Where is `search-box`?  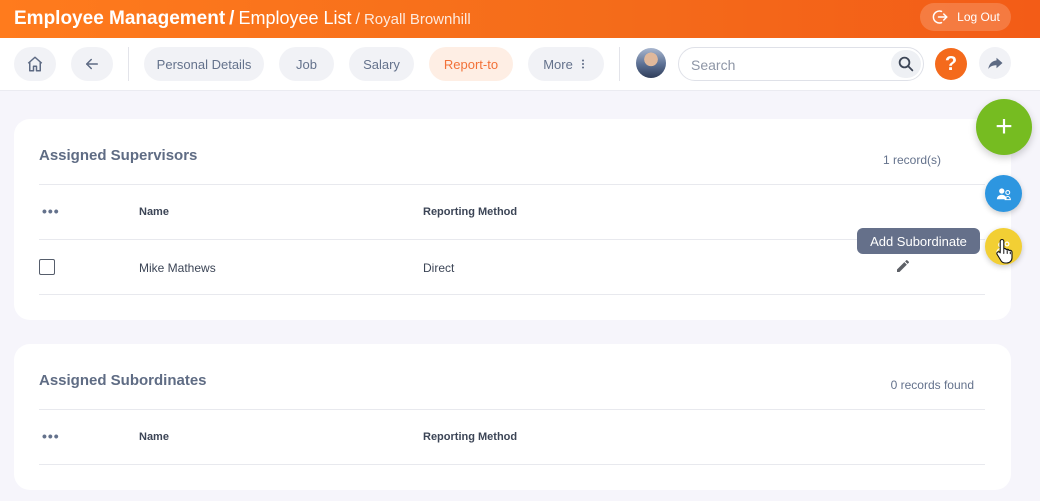 search-box is located at coordinates (801, 64).